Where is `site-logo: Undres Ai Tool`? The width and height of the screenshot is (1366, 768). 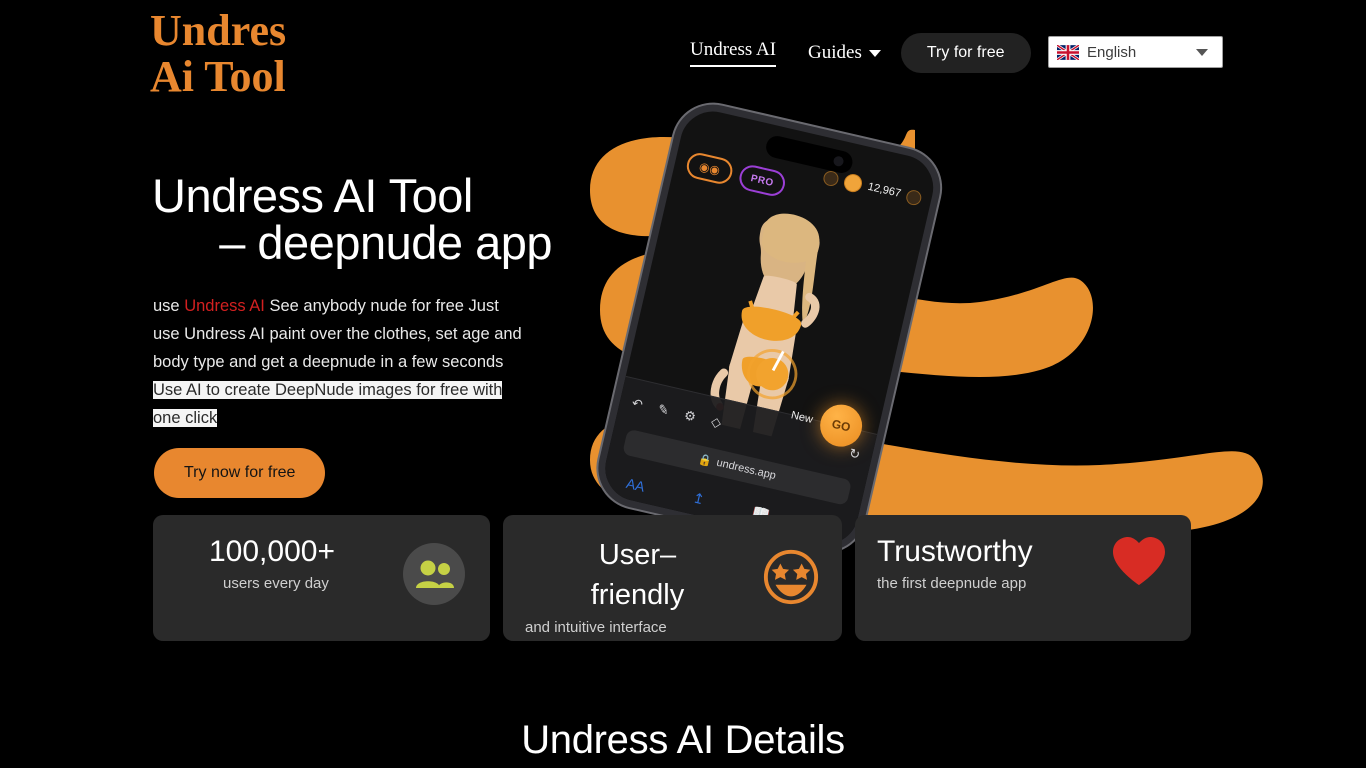
site-logo: Undres Ai Tool is located at coordinates (218, 54).